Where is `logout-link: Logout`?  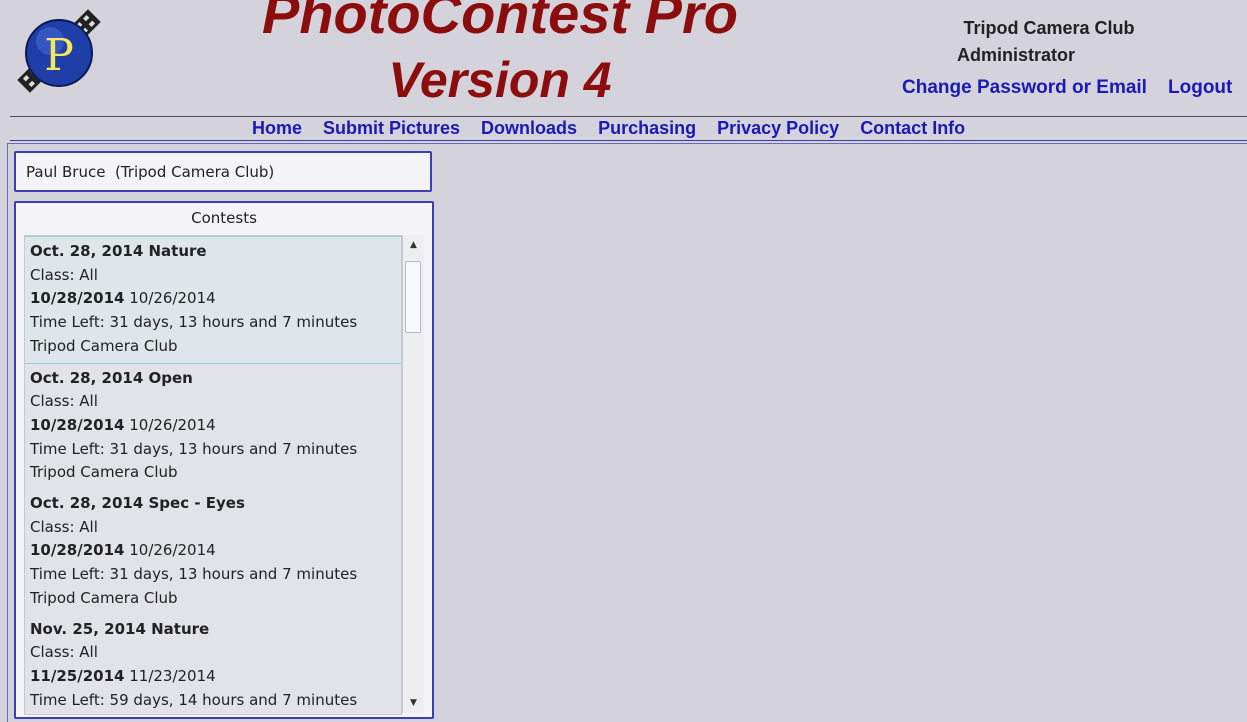
logout-link: Logout is located at coordinates (1200, 88).